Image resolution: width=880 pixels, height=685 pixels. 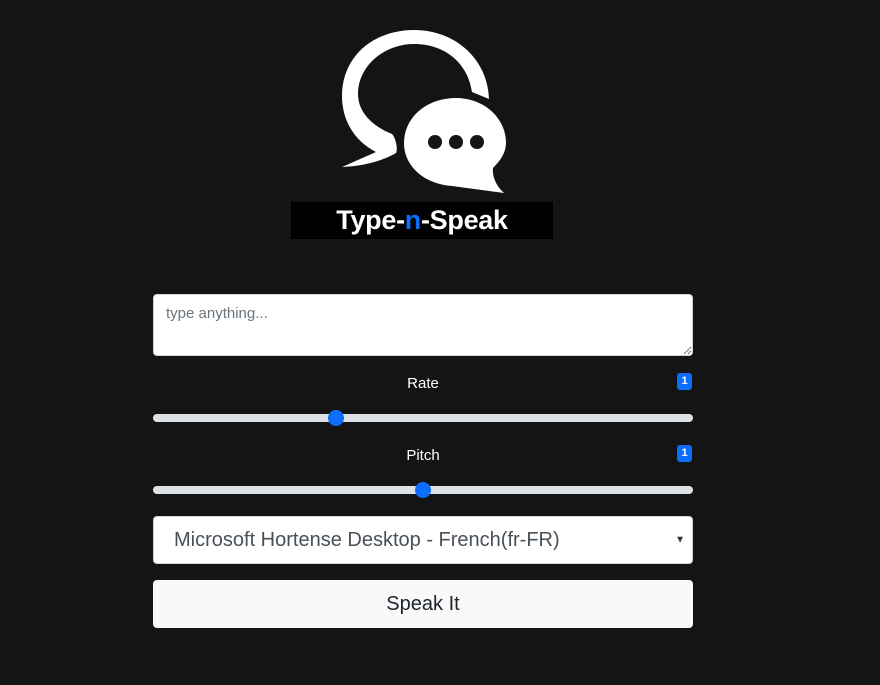 I want to click on pitch-slider, so click(x=423, y=490).